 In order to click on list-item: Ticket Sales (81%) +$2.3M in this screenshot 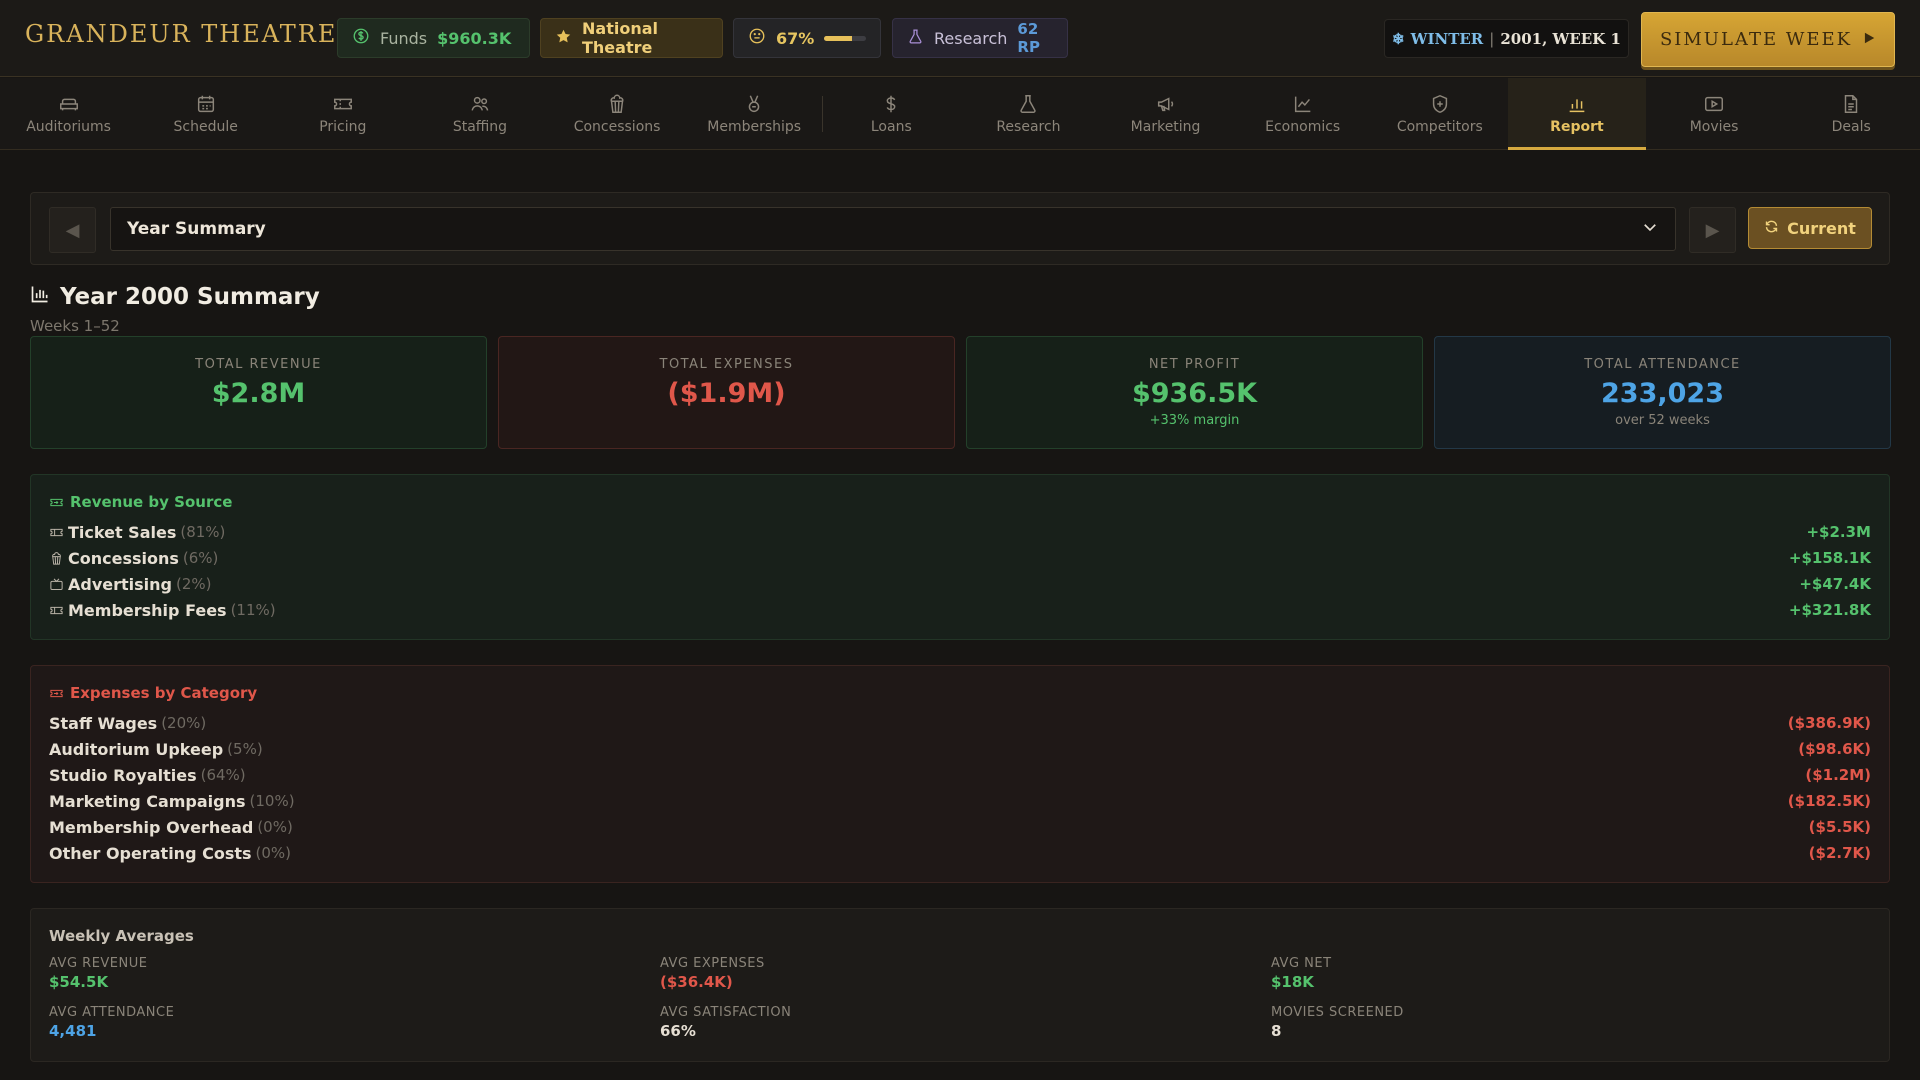, I will do `click(960, 532)`.